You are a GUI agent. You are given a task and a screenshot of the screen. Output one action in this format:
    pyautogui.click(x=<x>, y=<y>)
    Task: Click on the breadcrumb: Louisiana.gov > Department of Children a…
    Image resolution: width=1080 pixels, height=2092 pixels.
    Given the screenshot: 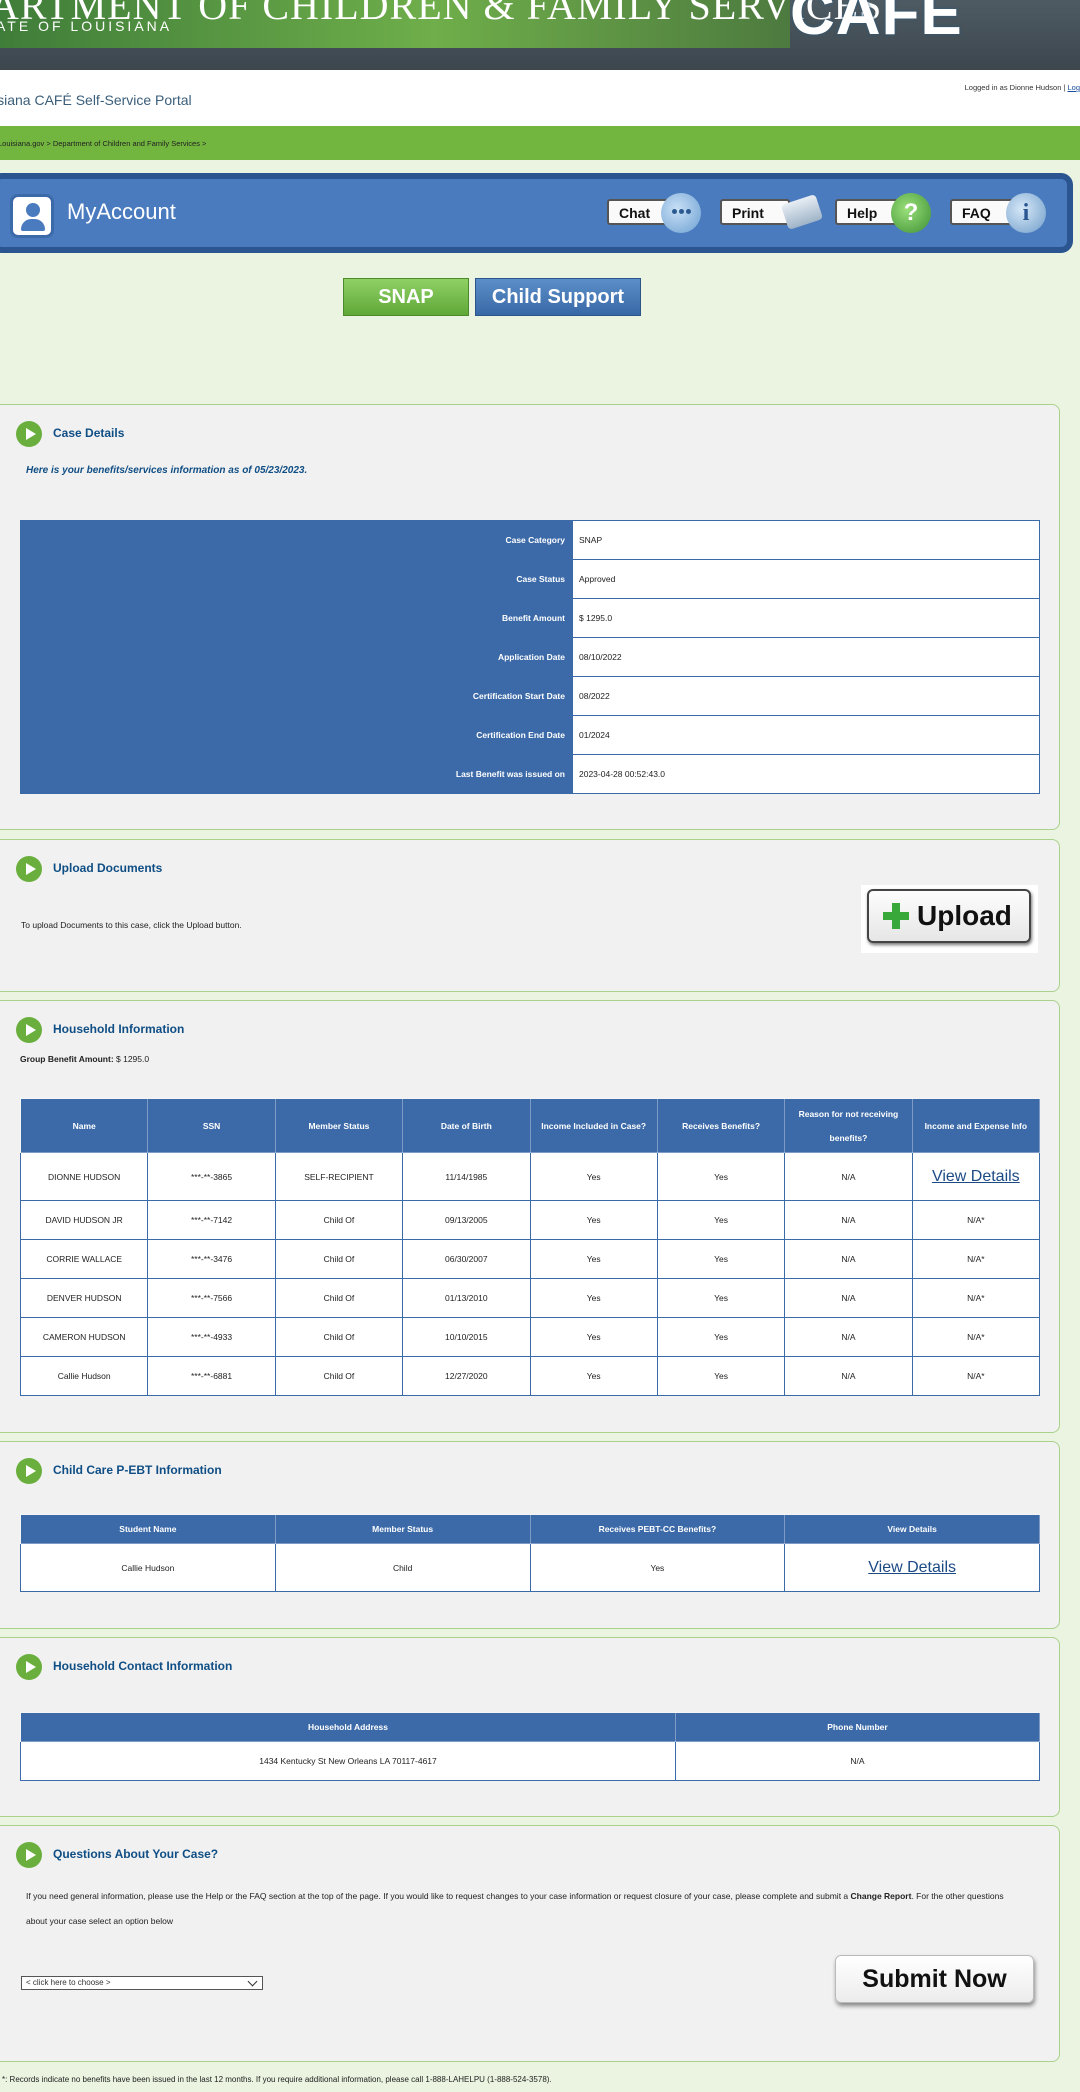 What is the action you would take?
    pyautogui.click(x=103, y=143)
    